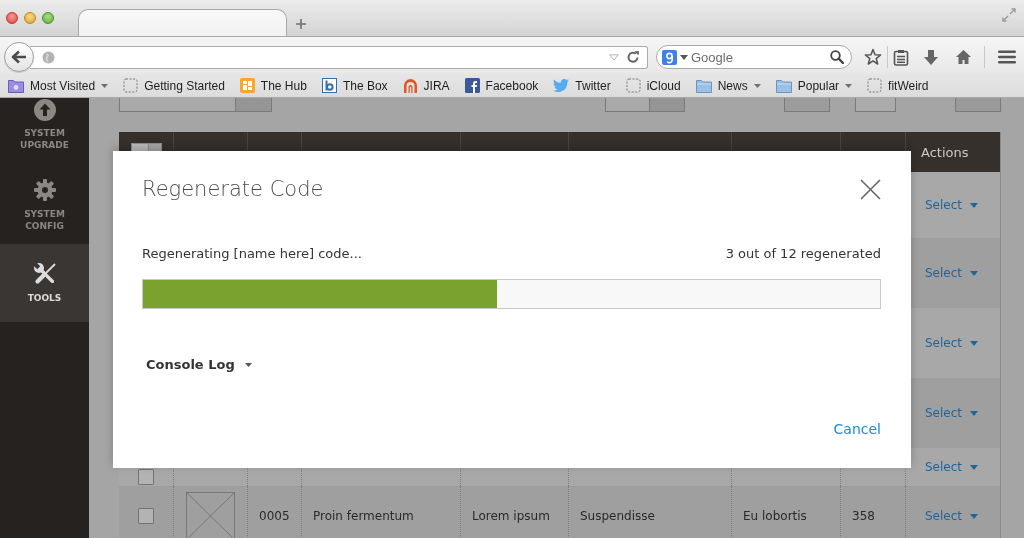 The image size is (1024, 538). Describe the element at coordinates (48, 18) in the screenshot. I see `window-zoom-button` at that location.